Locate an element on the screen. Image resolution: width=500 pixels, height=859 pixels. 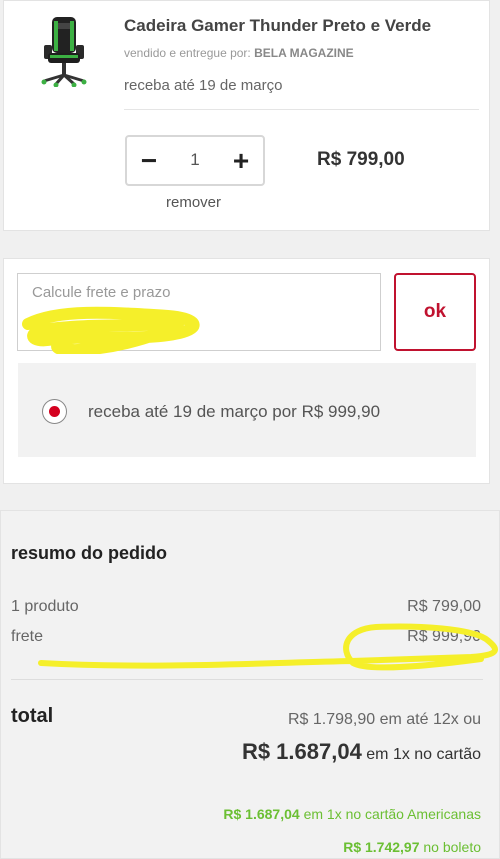
quantity-value: 1 is located at coordinates (195, 160).